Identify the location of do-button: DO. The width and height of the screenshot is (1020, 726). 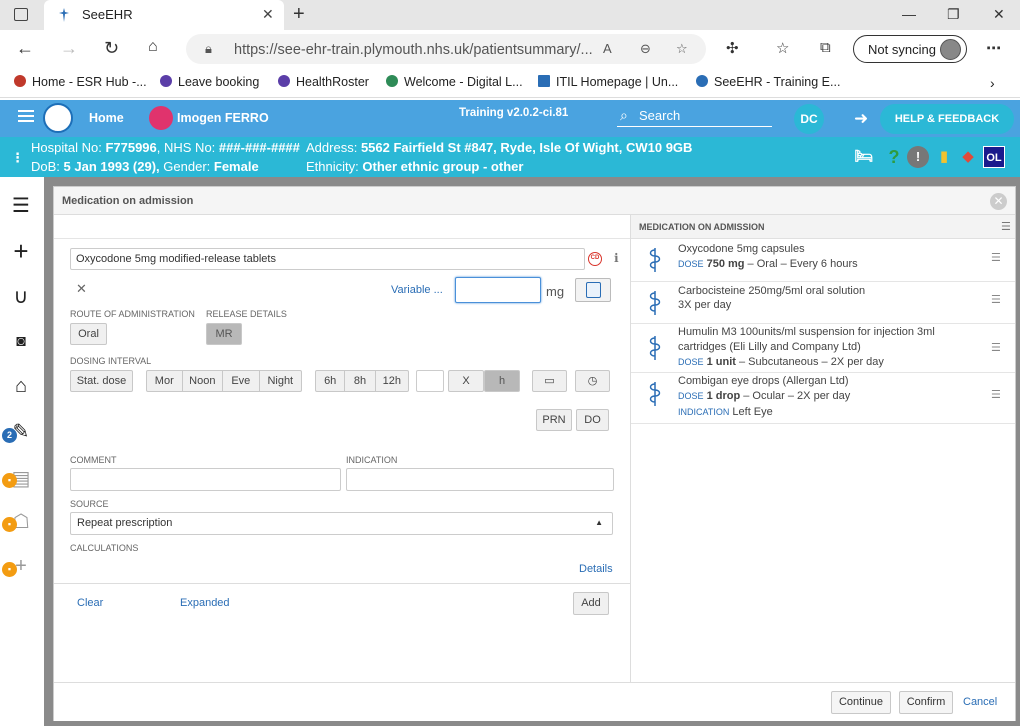
(592, 420).